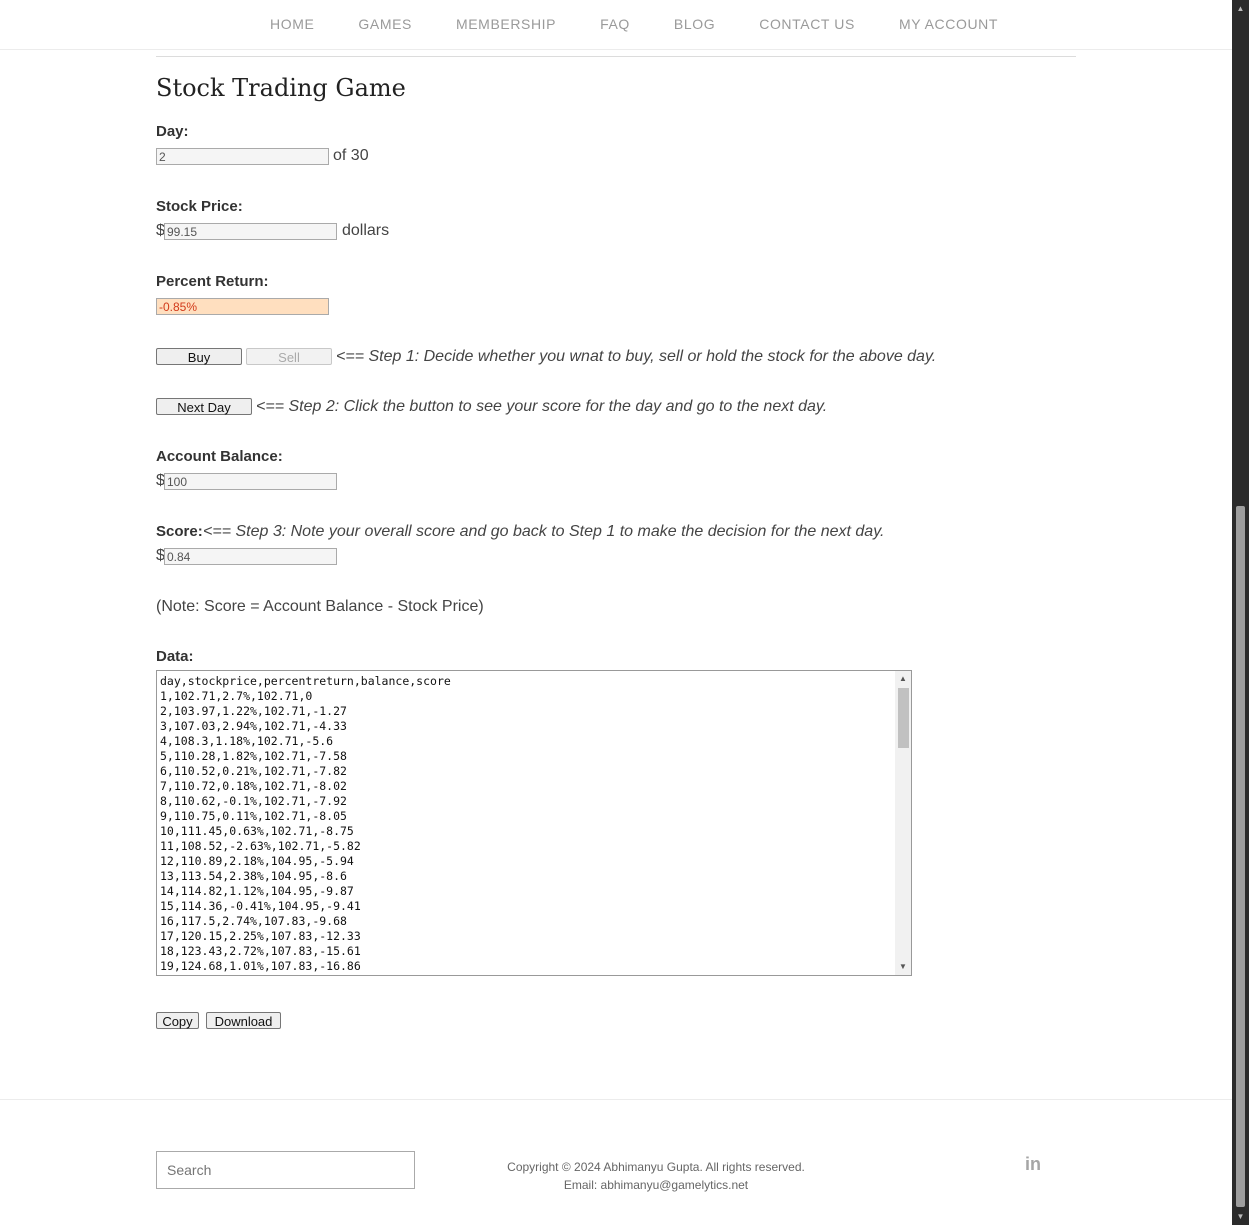 The image size is (1249, 1225). I want to click on nav-item-faq: FAQ, so click(615, 24).